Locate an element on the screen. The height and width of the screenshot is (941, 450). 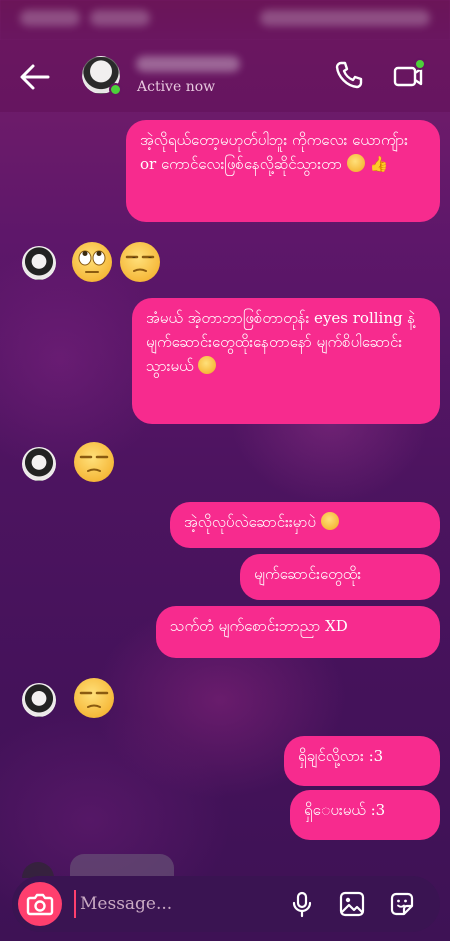
thumbs-up-icon: 👍 is located at coordinates (379, 164).